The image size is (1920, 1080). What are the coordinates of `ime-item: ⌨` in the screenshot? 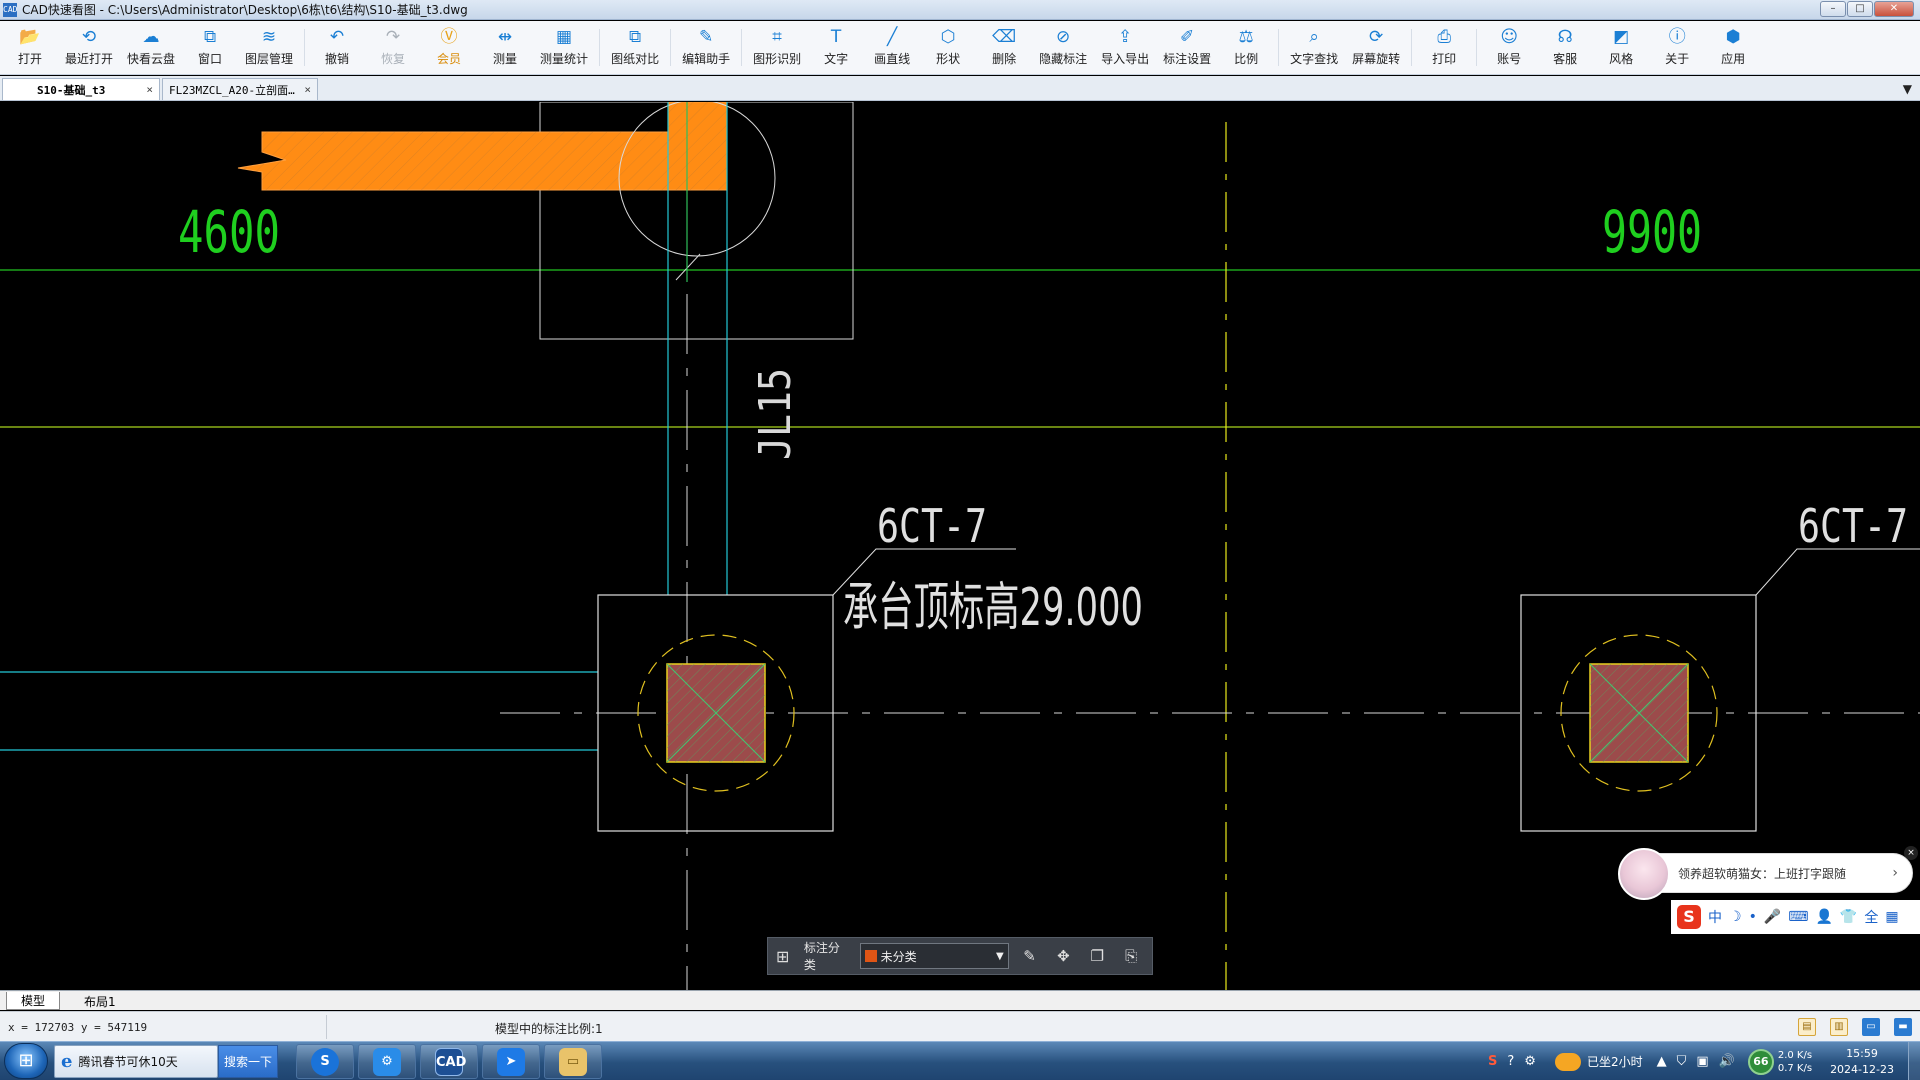 It's located at (1798, 917).